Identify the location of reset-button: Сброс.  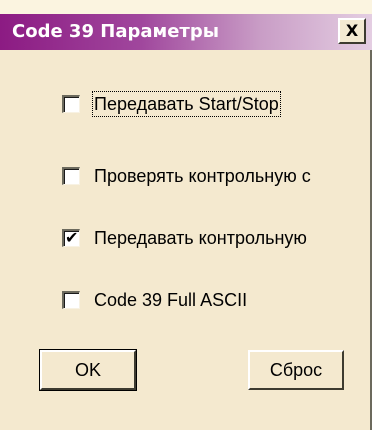
(296, 370).